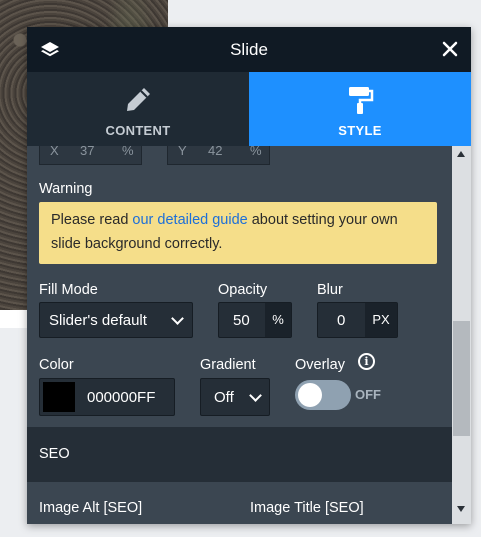 The image size is (481, 537). Describe the element at coordinates (330, 290) in the screenshot. I see `blur-label: Blur` at that location.